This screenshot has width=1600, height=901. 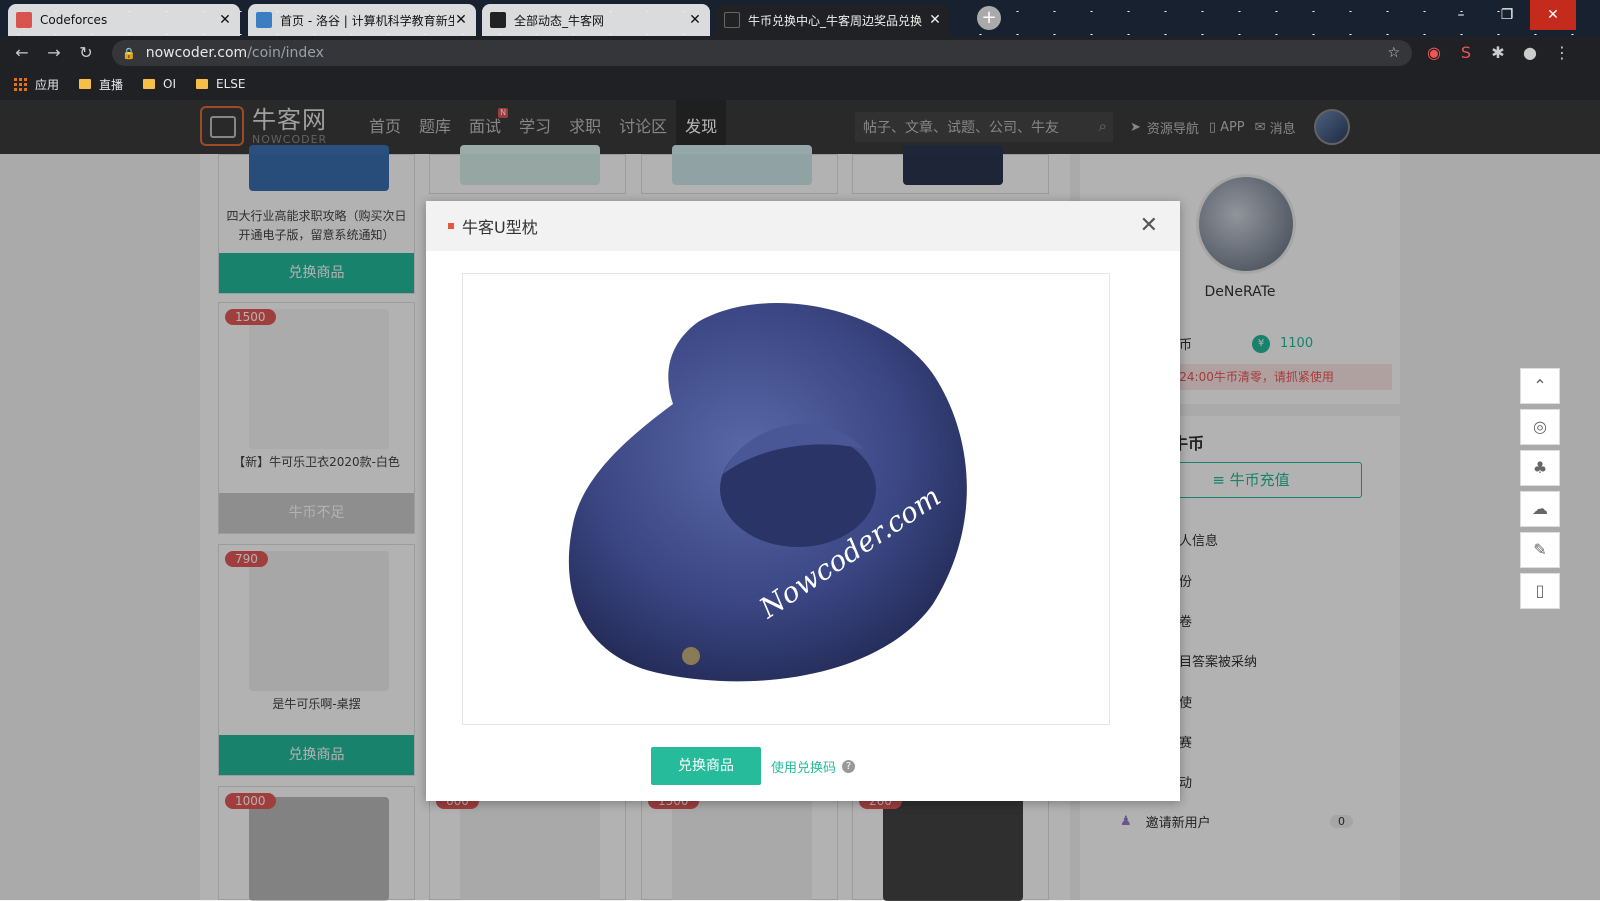 I want to click on close-window-button: ✕, so click(x=1553, y=15).